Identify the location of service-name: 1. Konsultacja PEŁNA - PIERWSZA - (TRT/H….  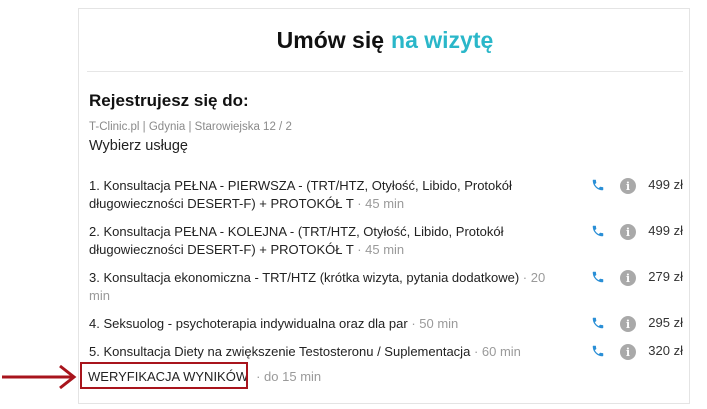
(324, 195).